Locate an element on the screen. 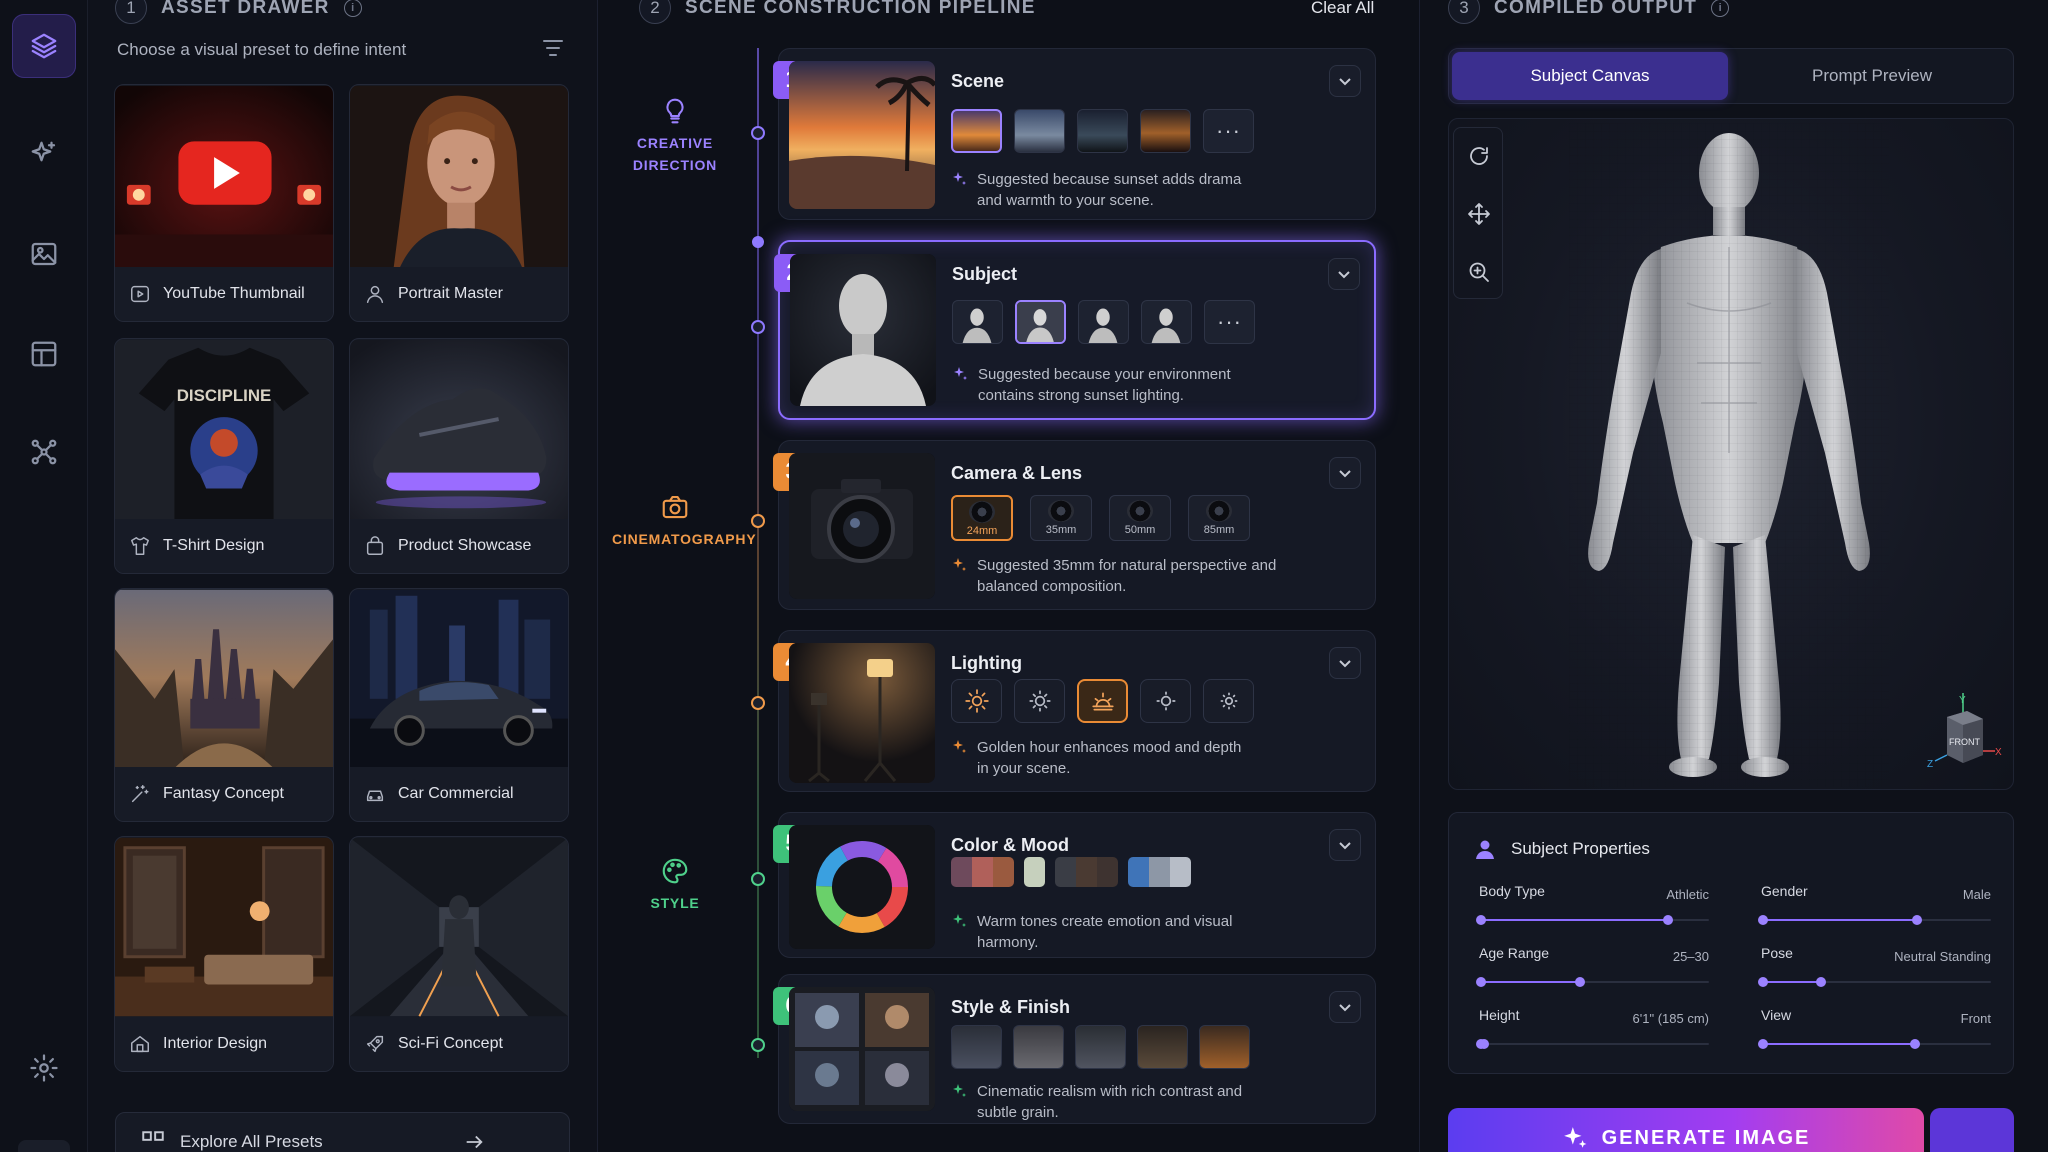  sun-low-icon is located at coordinates (1228, 701).